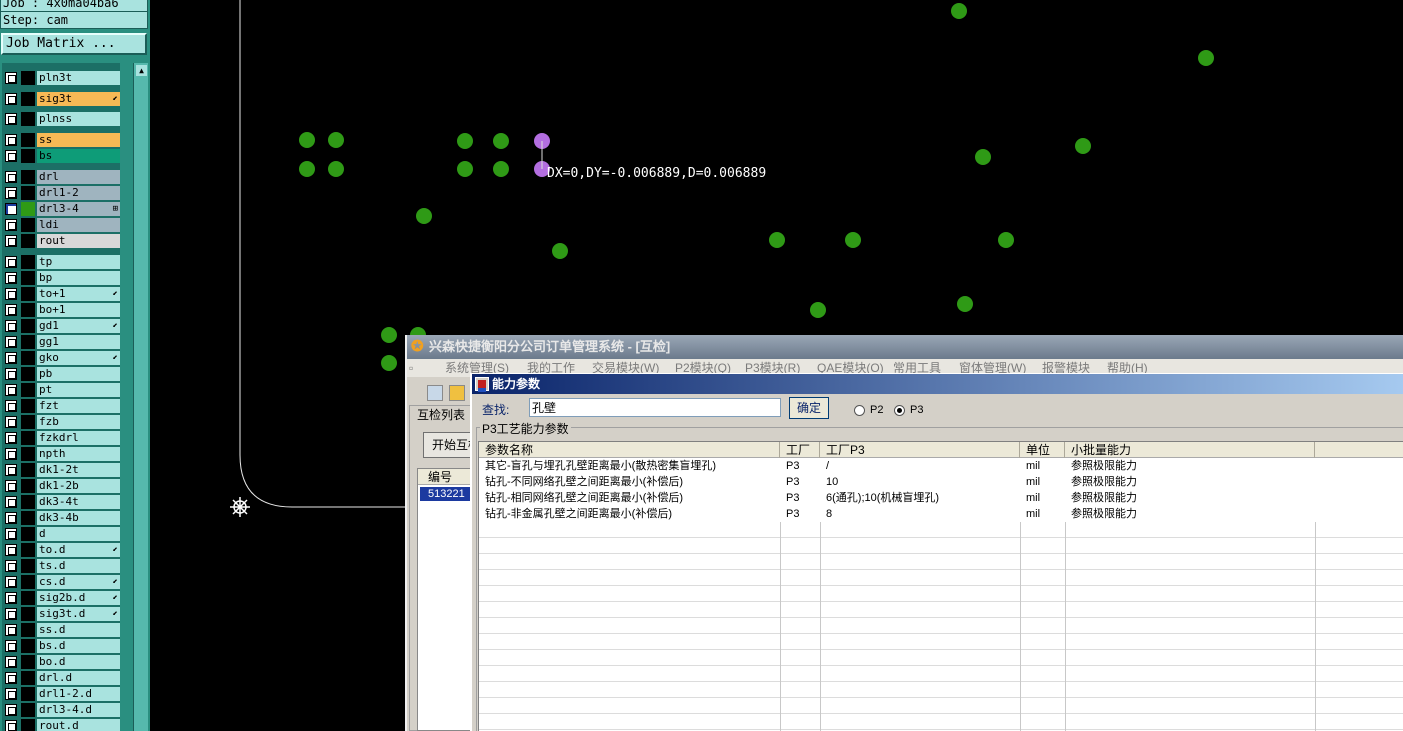  I want to click on layer-row-bs-d: bs.d, so click(61, 646).